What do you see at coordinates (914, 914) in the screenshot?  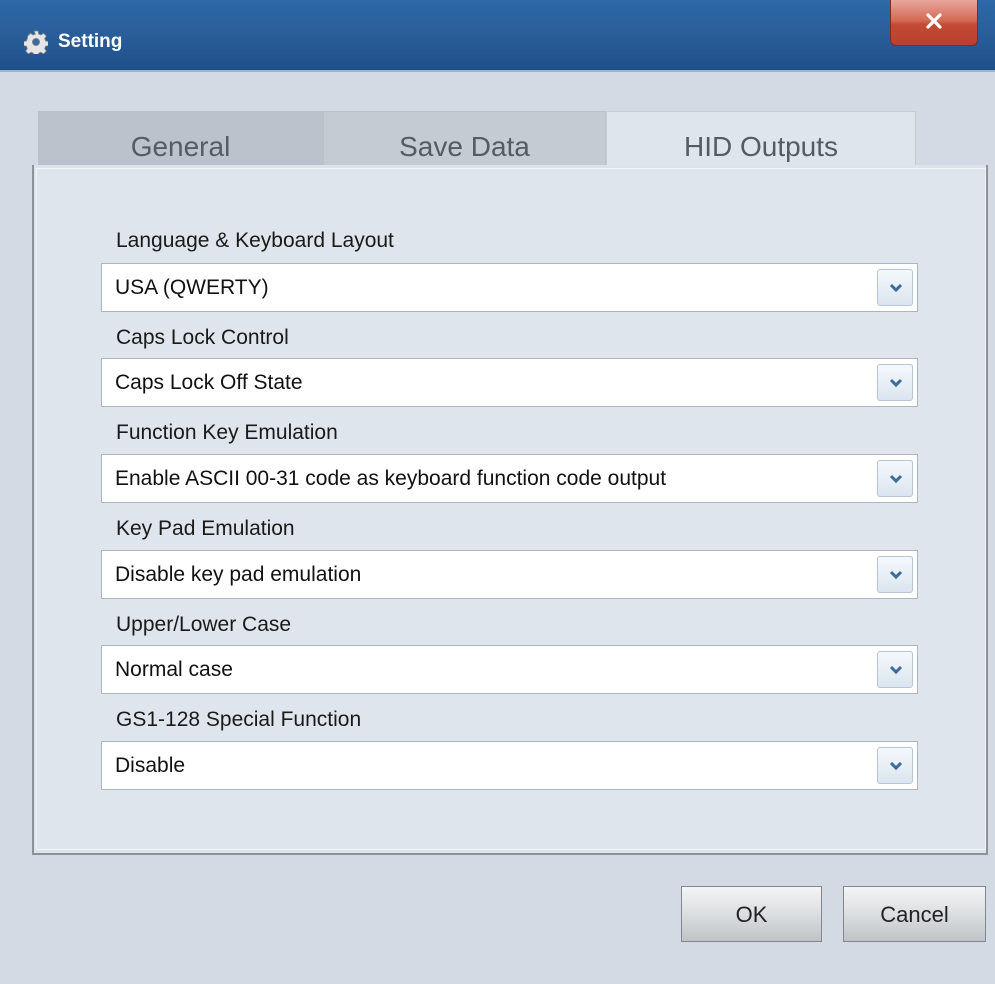 I see `cancel-button: Cancel` at bounding box center [914, 914].